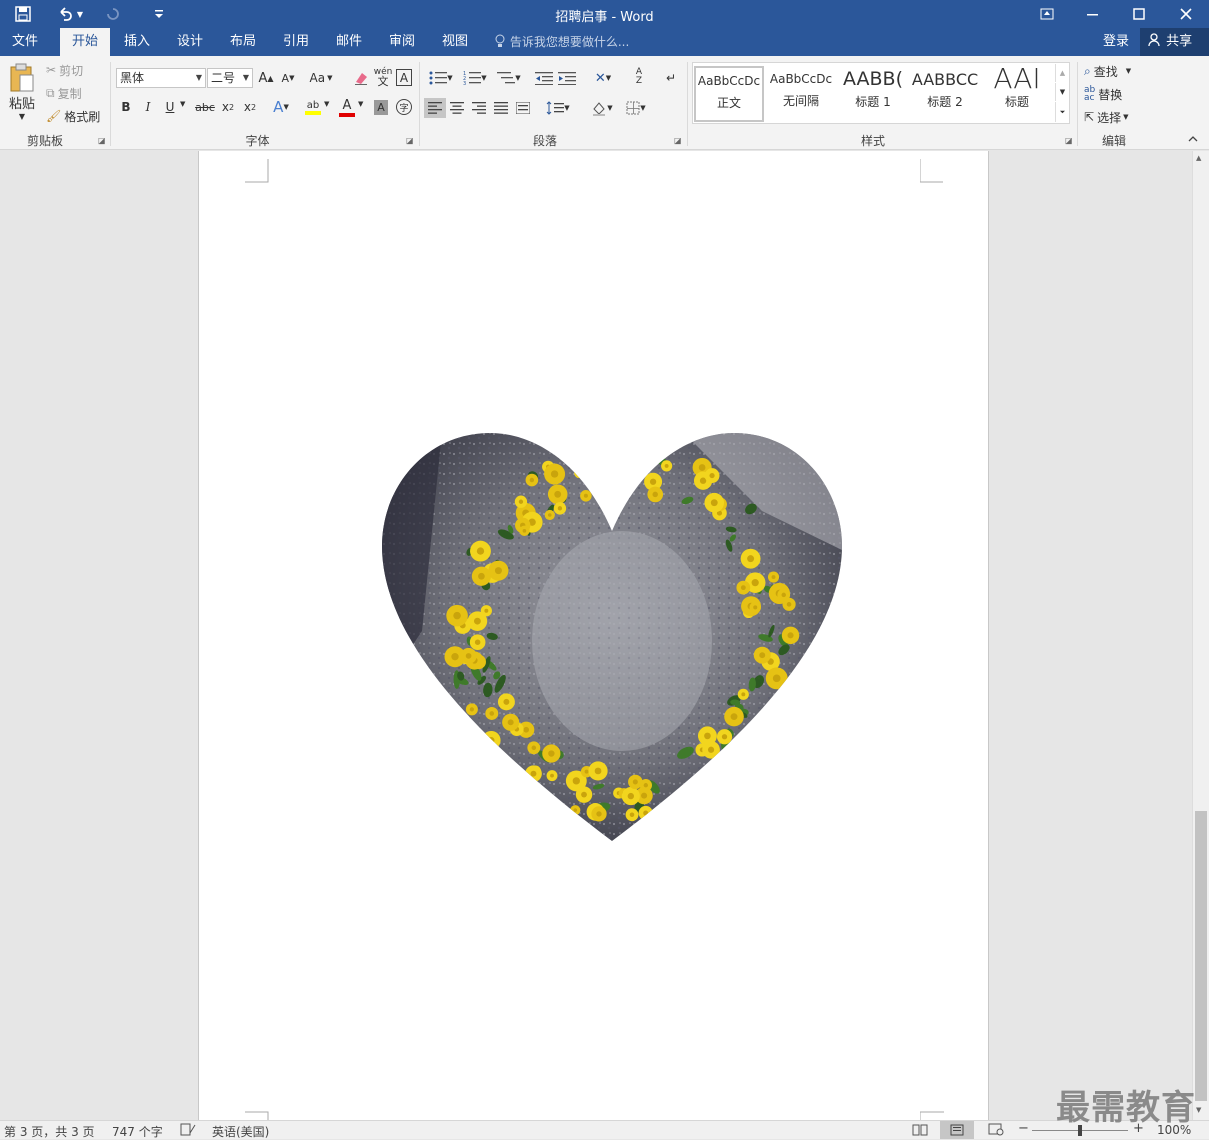  I want to click on page-count: 第 3 页，共 3 页, so click(49, 1131).